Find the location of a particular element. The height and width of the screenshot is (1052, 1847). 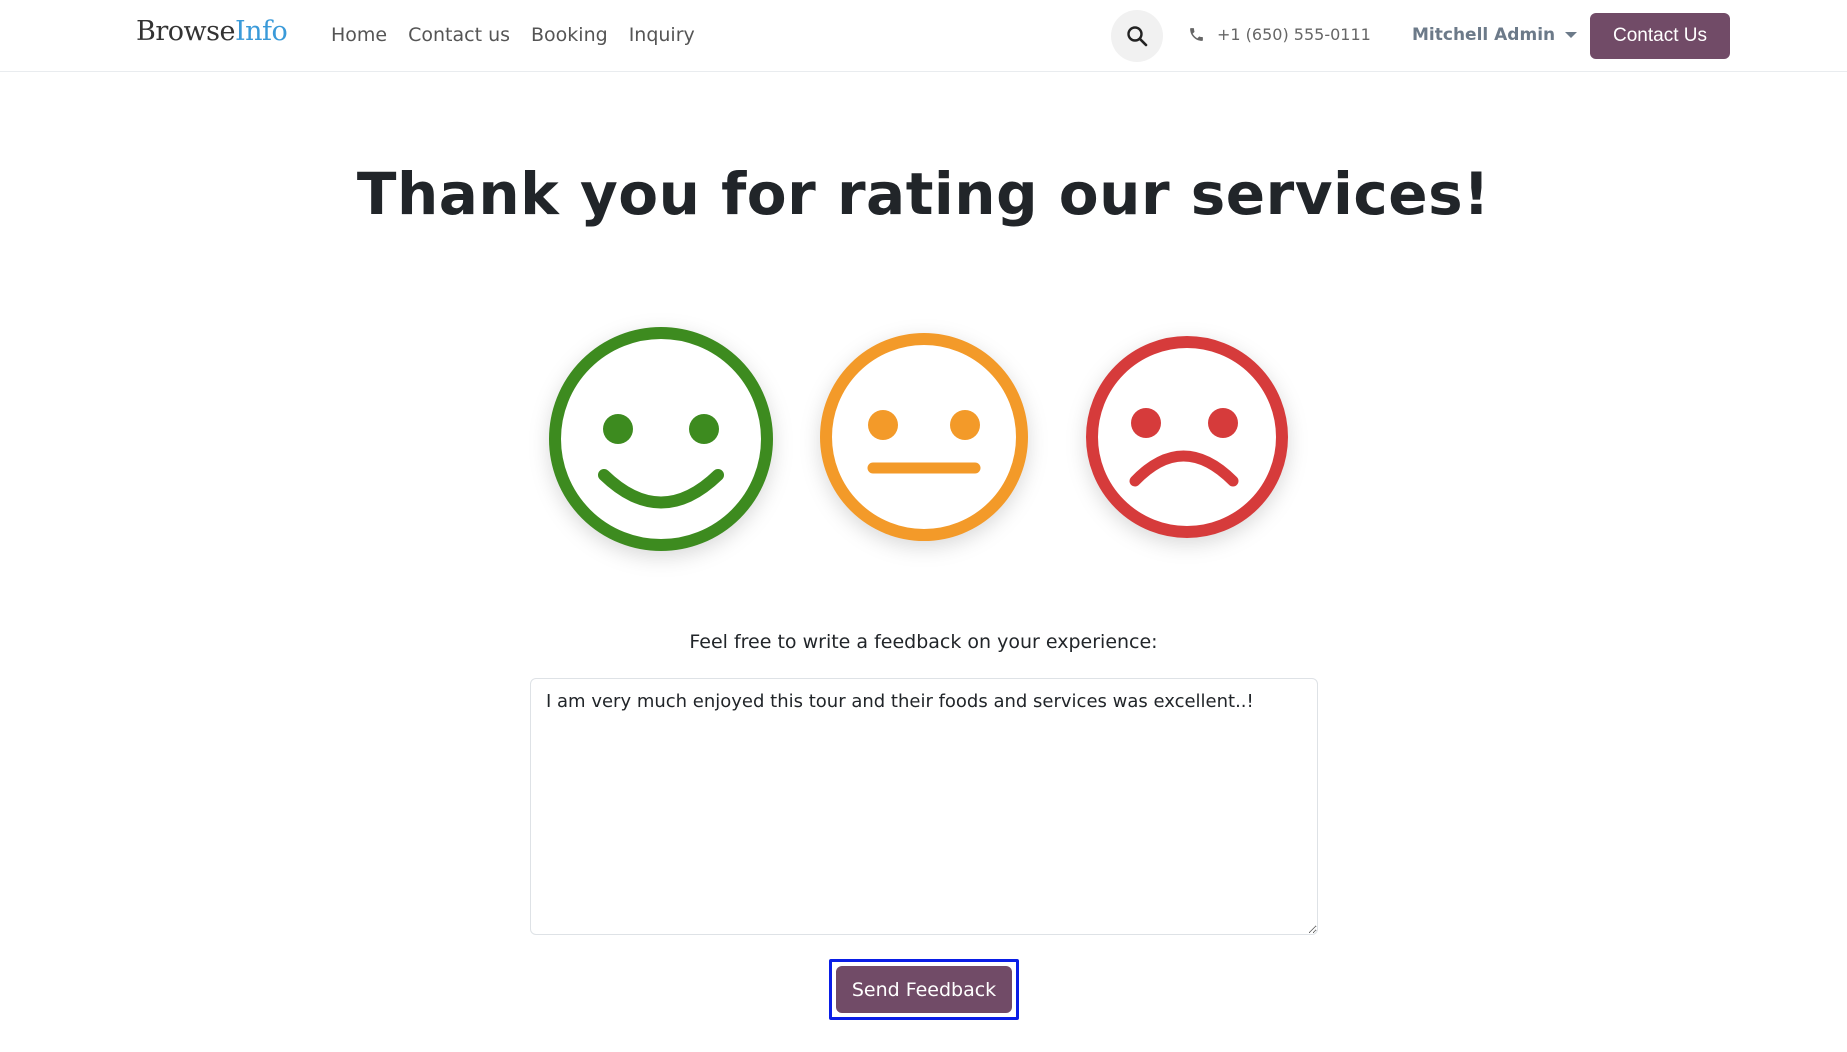

brand-logo: BrowseInfo is located at coordinates (212, 31).